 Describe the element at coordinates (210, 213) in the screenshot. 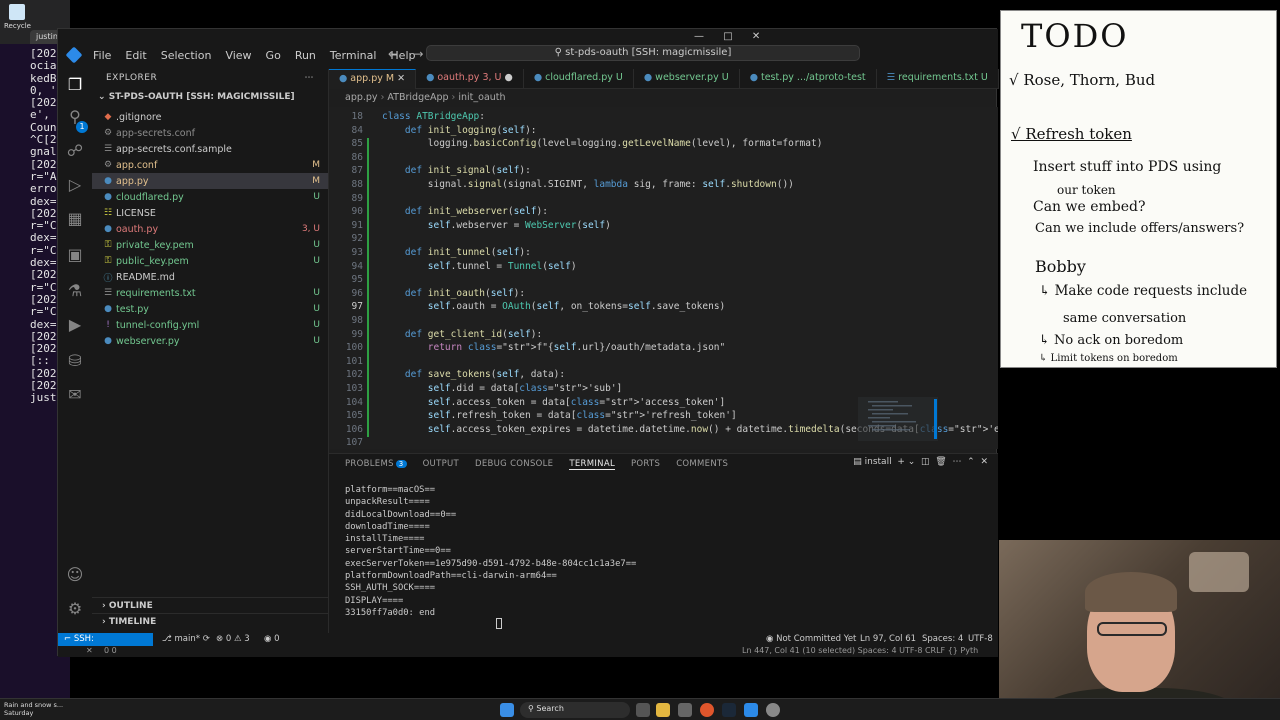

I see `file-item: ☷ LICENSE` at that location.